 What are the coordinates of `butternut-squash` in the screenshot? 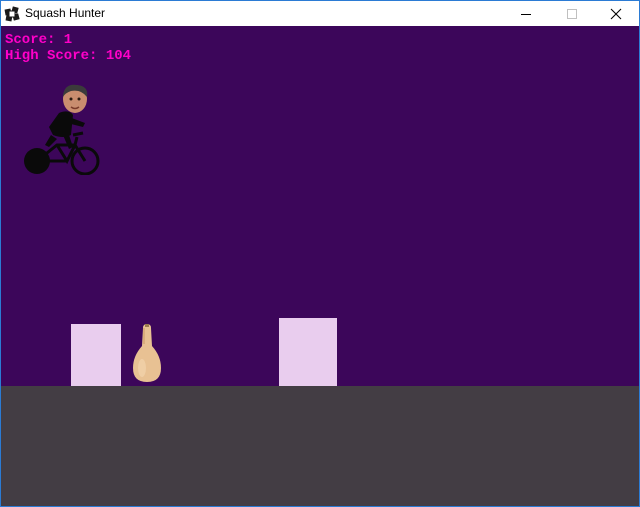 It's located at (147, 353).